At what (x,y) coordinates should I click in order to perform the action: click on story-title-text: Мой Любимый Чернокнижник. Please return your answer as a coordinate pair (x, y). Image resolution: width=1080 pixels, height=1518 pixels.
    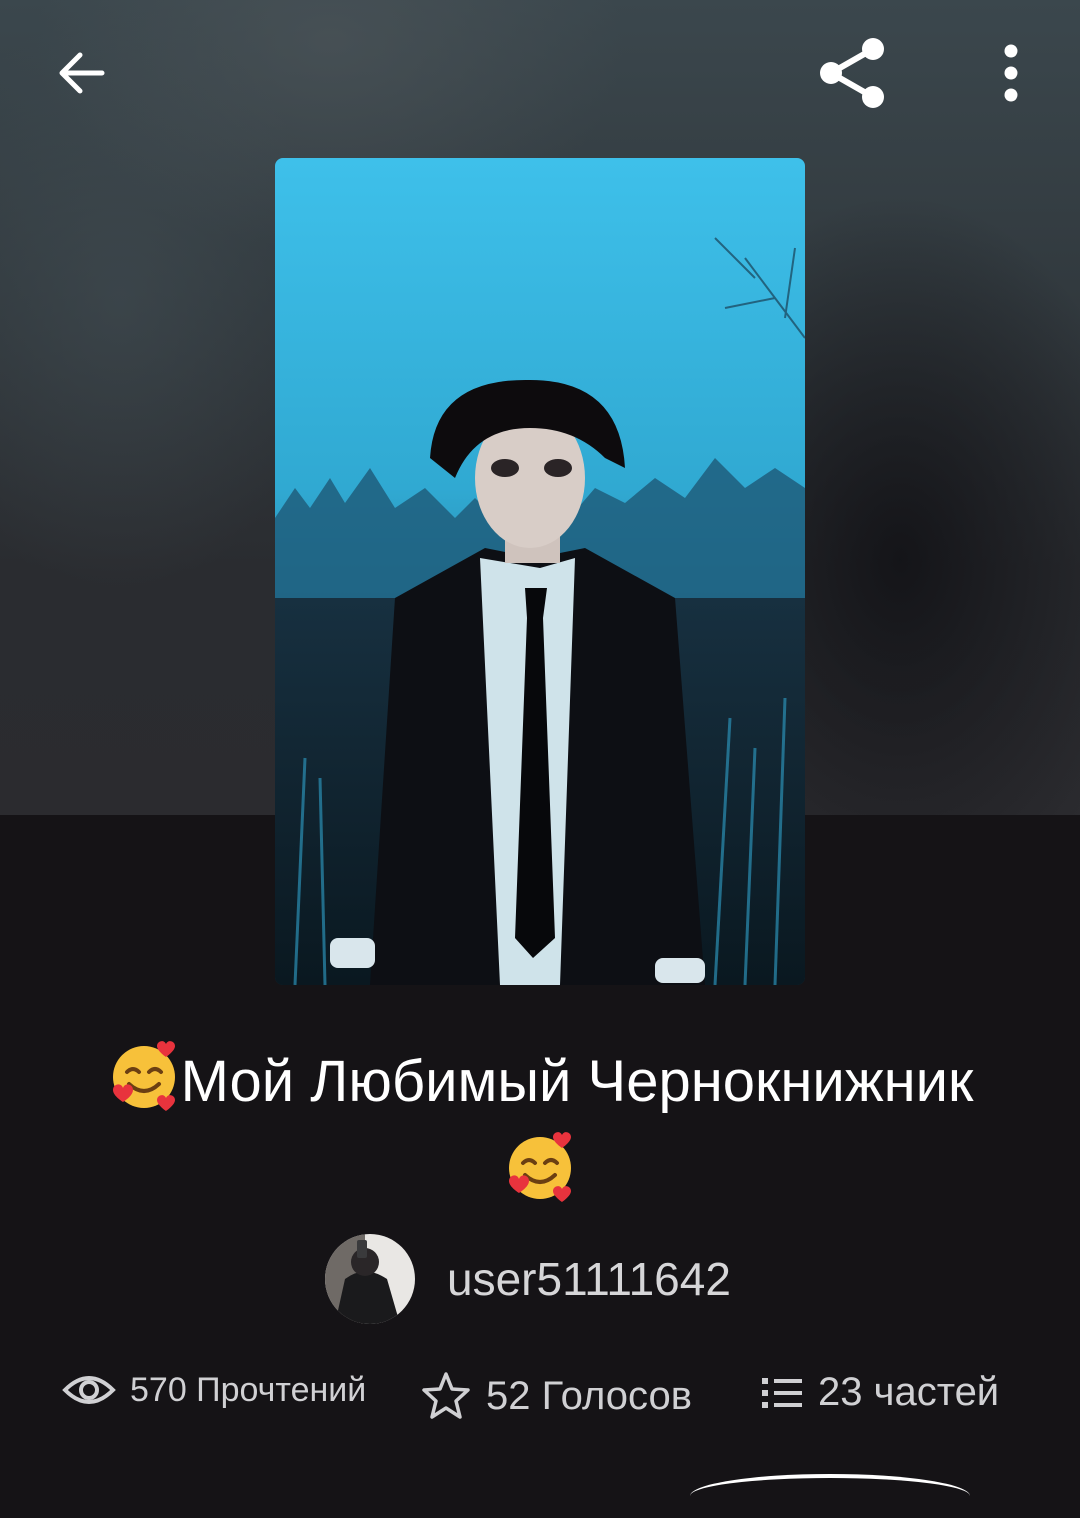
    Looking at the image, I should click on (577, 1081).